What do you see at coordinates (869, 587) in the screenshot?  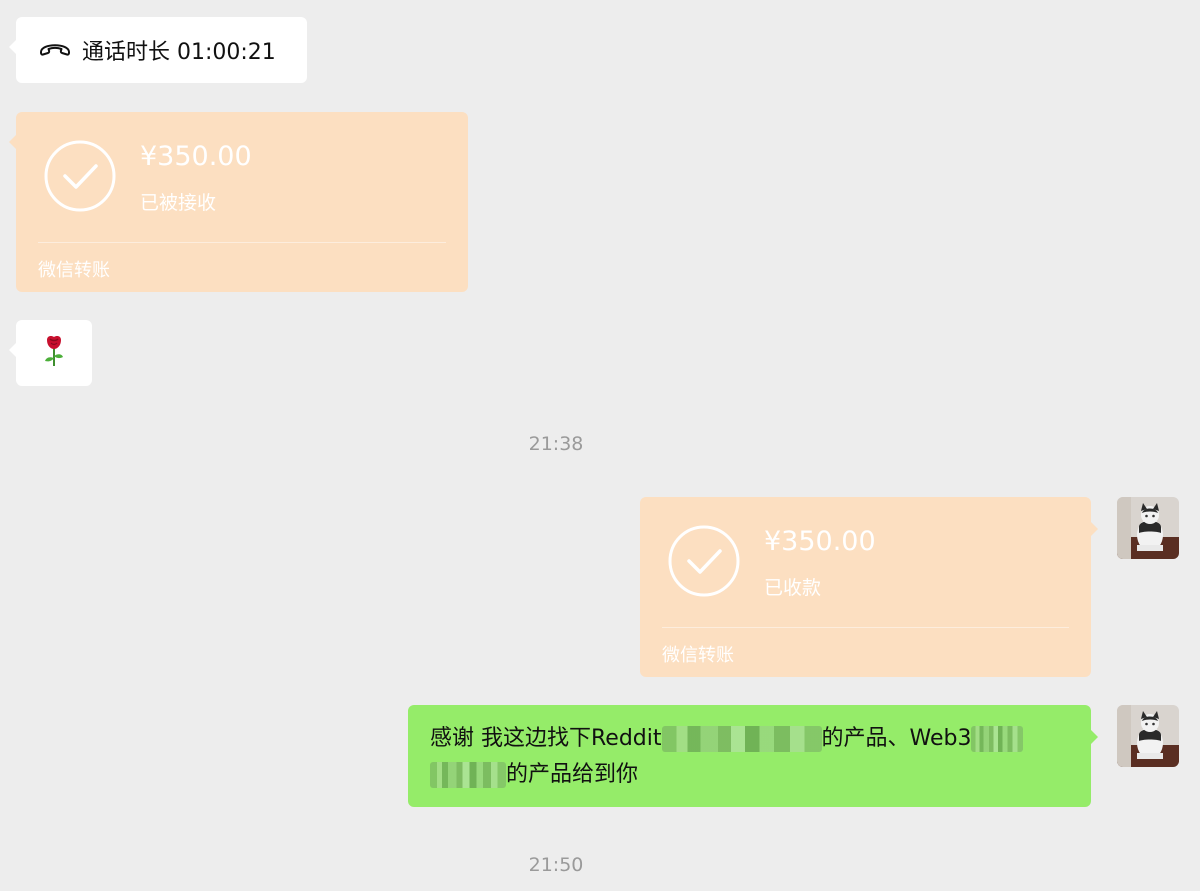 I see `transfer-card-collected: ¥350.00 已收款 微信转账` at bounding box center [869, 587].